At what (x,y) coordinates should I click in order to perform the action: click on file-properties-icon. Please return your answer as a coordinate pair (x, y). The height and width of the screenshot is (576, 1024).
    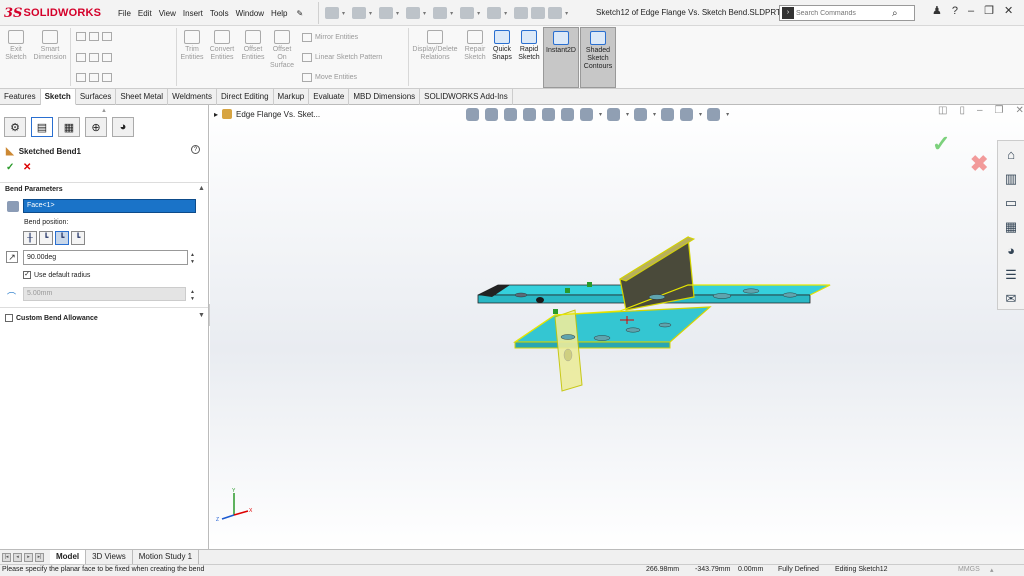
    Looking at the image, I should click on (538, 13).